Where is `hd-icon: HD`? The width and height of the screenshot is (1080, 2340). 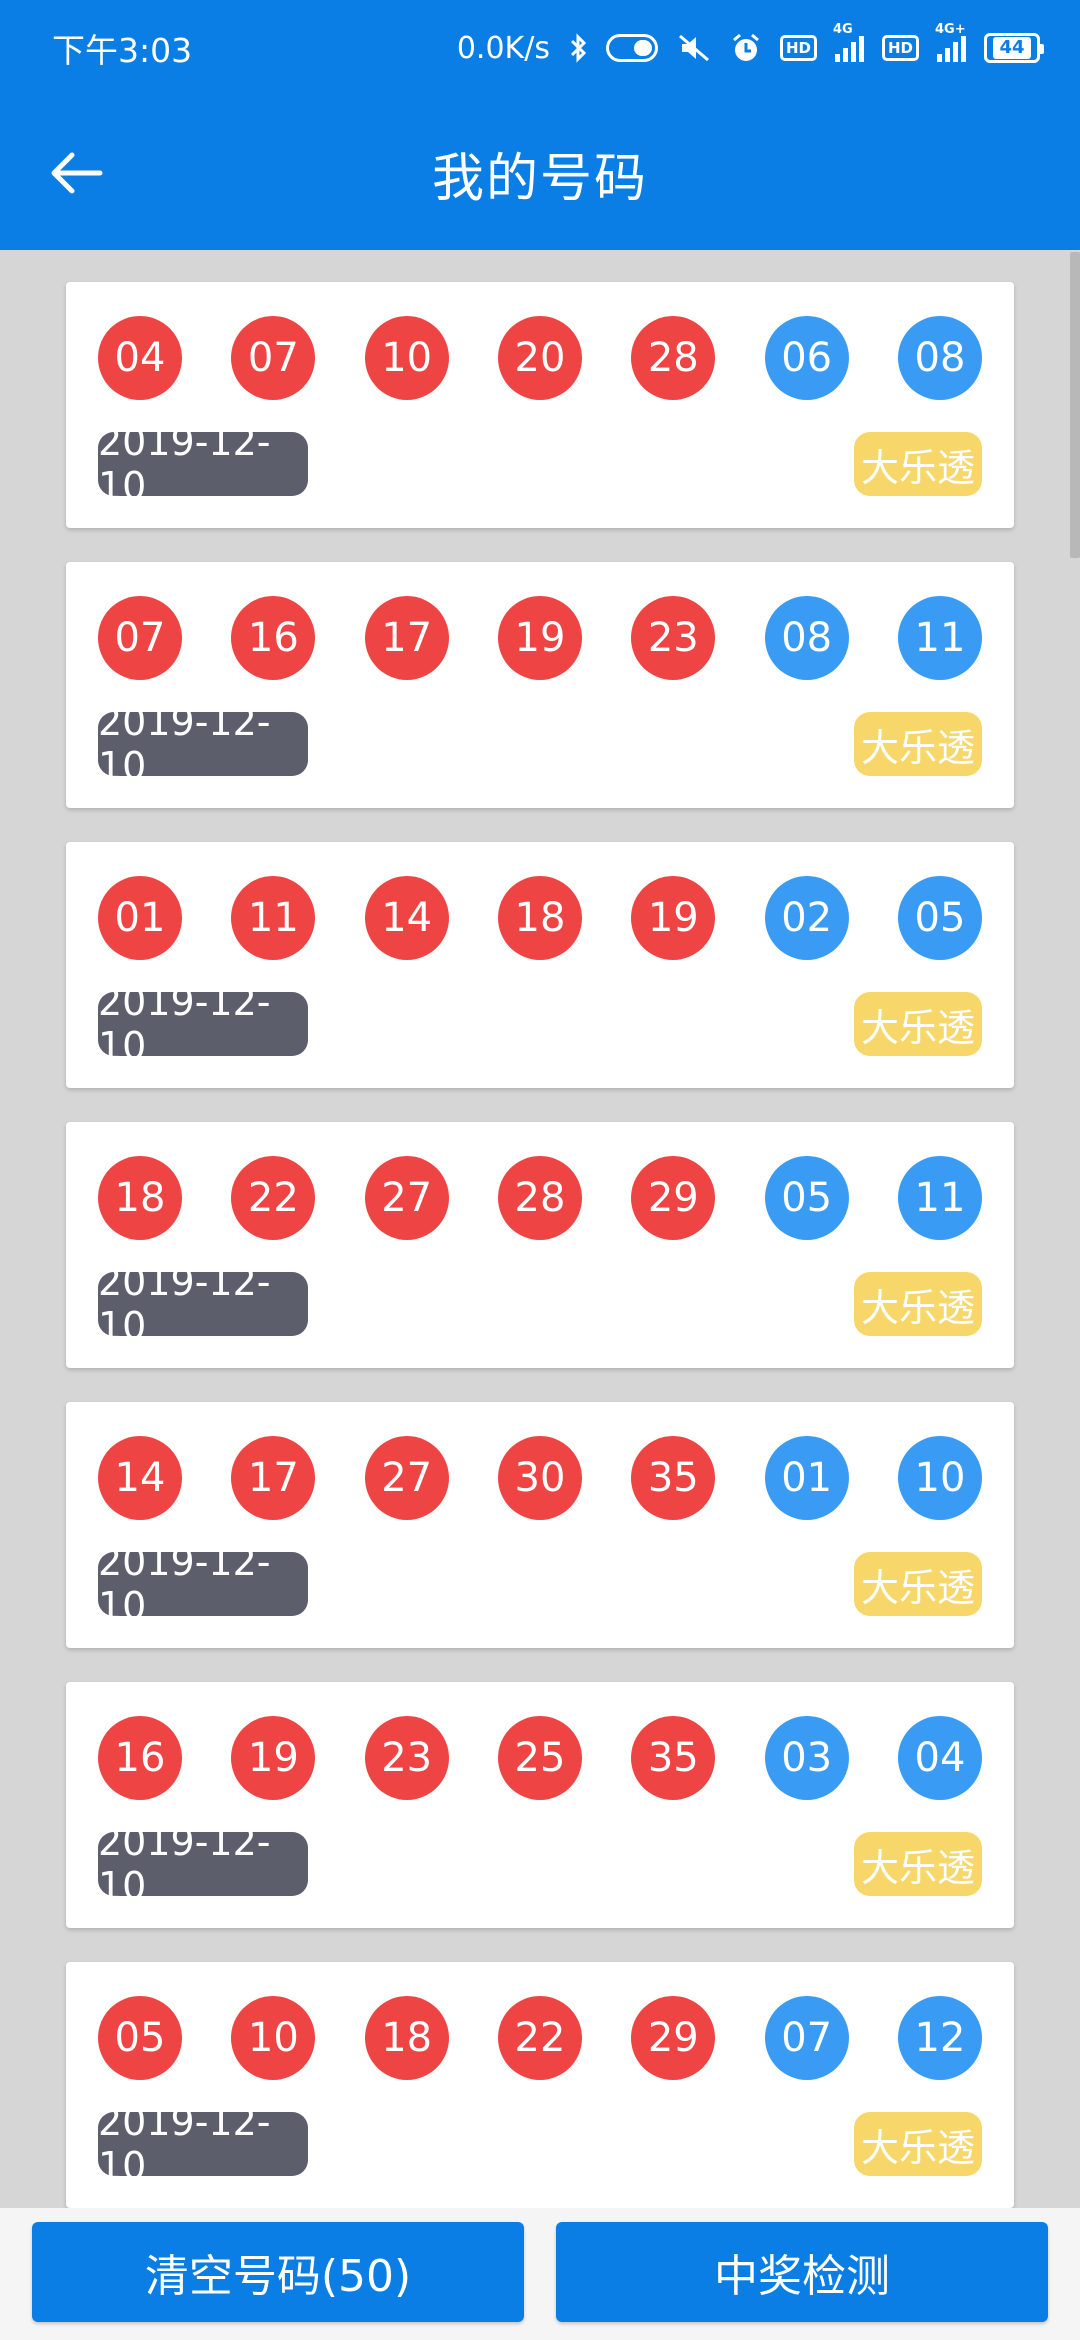
hd-icon: HD is located at coordinates (798, 48).